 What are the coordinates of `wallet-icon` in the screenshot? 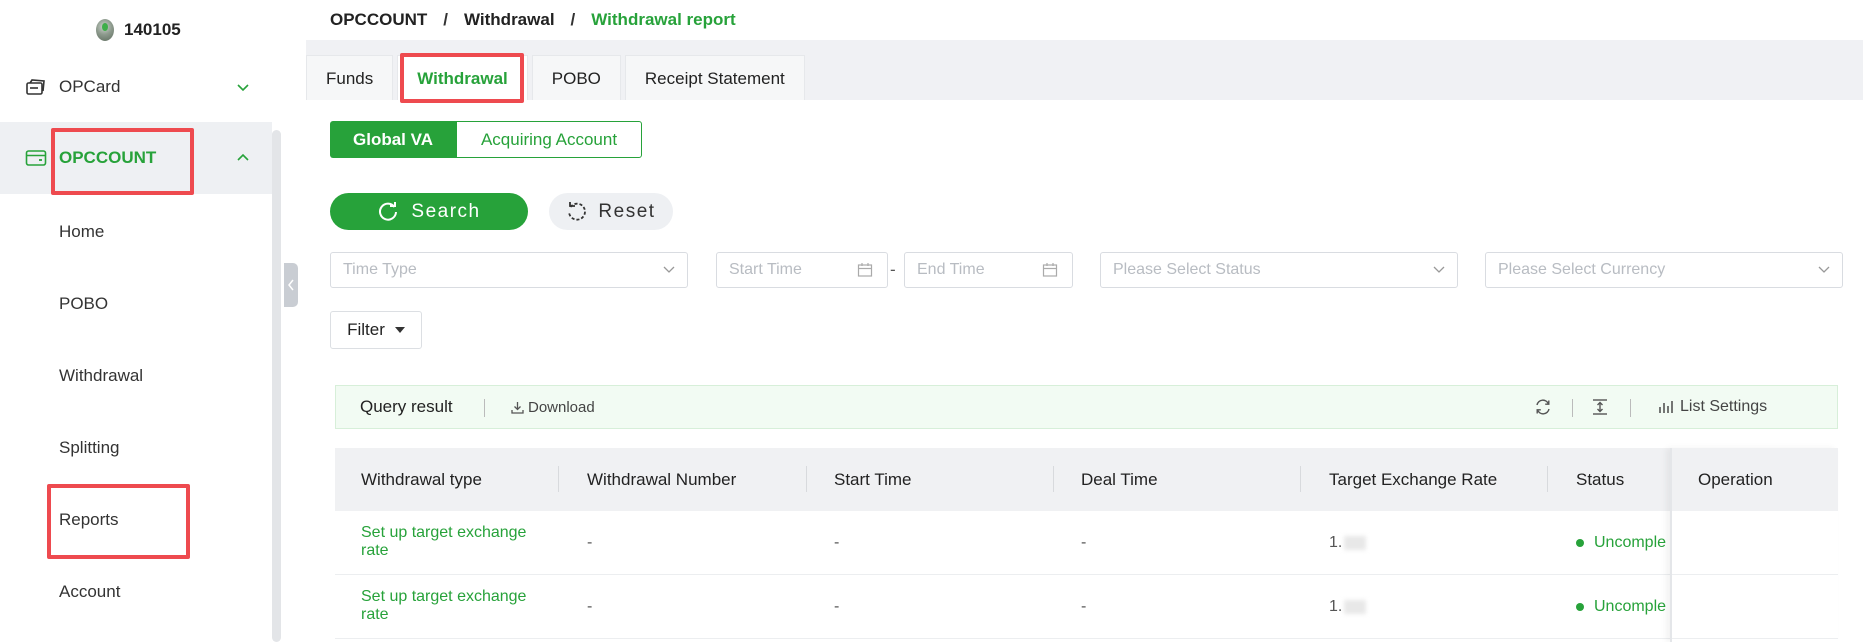 It's located at (36, 158).